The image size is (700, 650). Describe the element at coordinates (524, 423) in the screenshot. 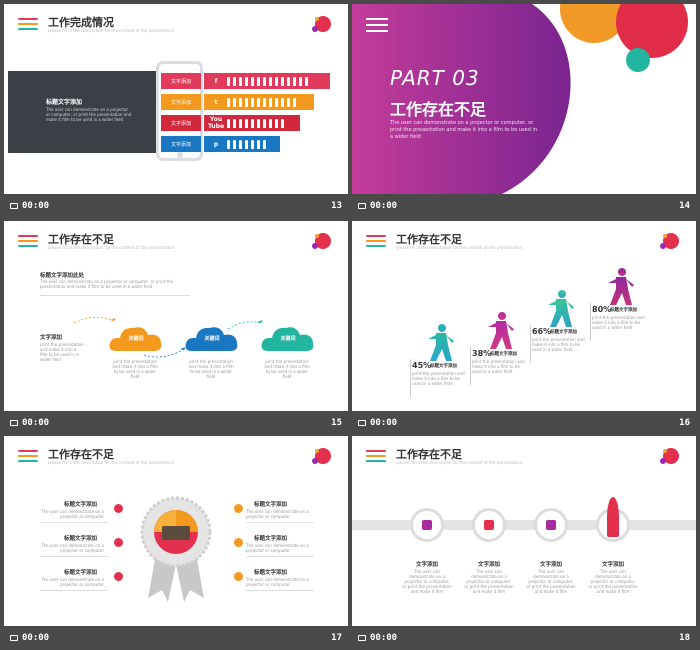

I see `slide-footer: 00:00 16` at that location.